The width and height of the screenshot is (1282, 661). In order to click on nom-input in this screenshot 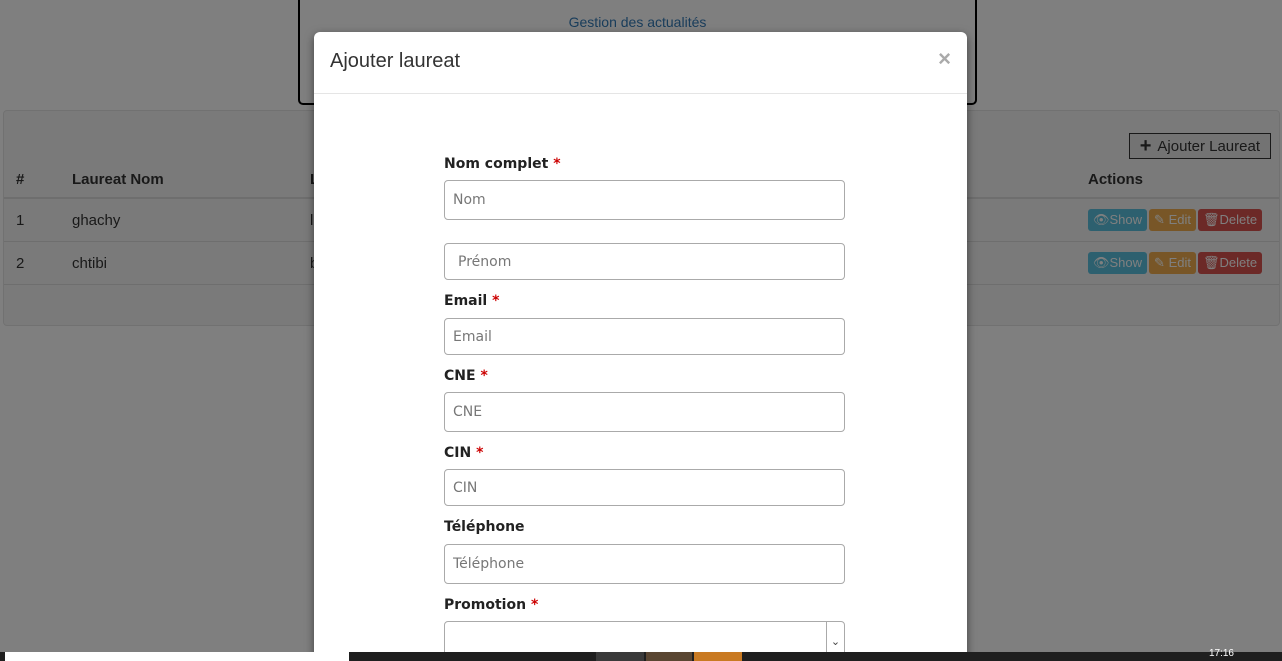, I will do `click(644, 200)`.